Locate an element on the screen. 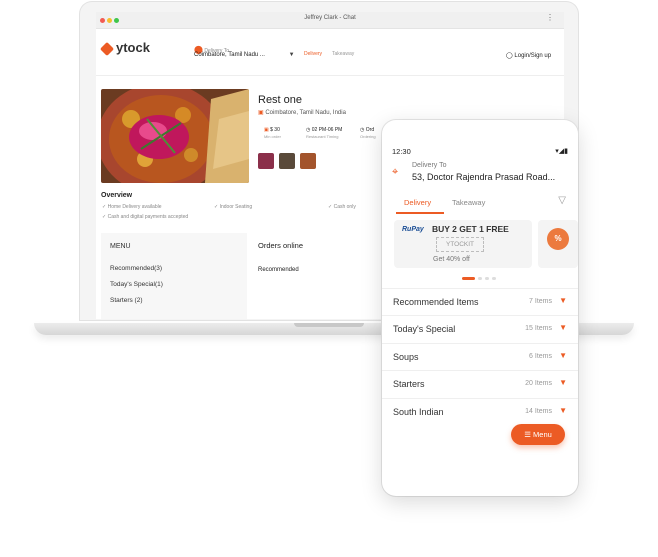 The image size is (658, 557). category-row: Soups 6 Items ▼ is located at coordinates (480, 357).